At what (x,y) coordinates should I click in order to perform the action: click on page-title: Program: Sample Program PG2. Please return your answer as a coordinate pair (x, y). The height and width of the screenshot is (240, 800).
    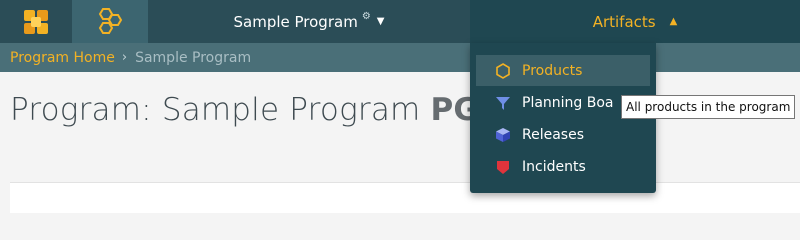
    Looking at the image, I should click on (255, 110).